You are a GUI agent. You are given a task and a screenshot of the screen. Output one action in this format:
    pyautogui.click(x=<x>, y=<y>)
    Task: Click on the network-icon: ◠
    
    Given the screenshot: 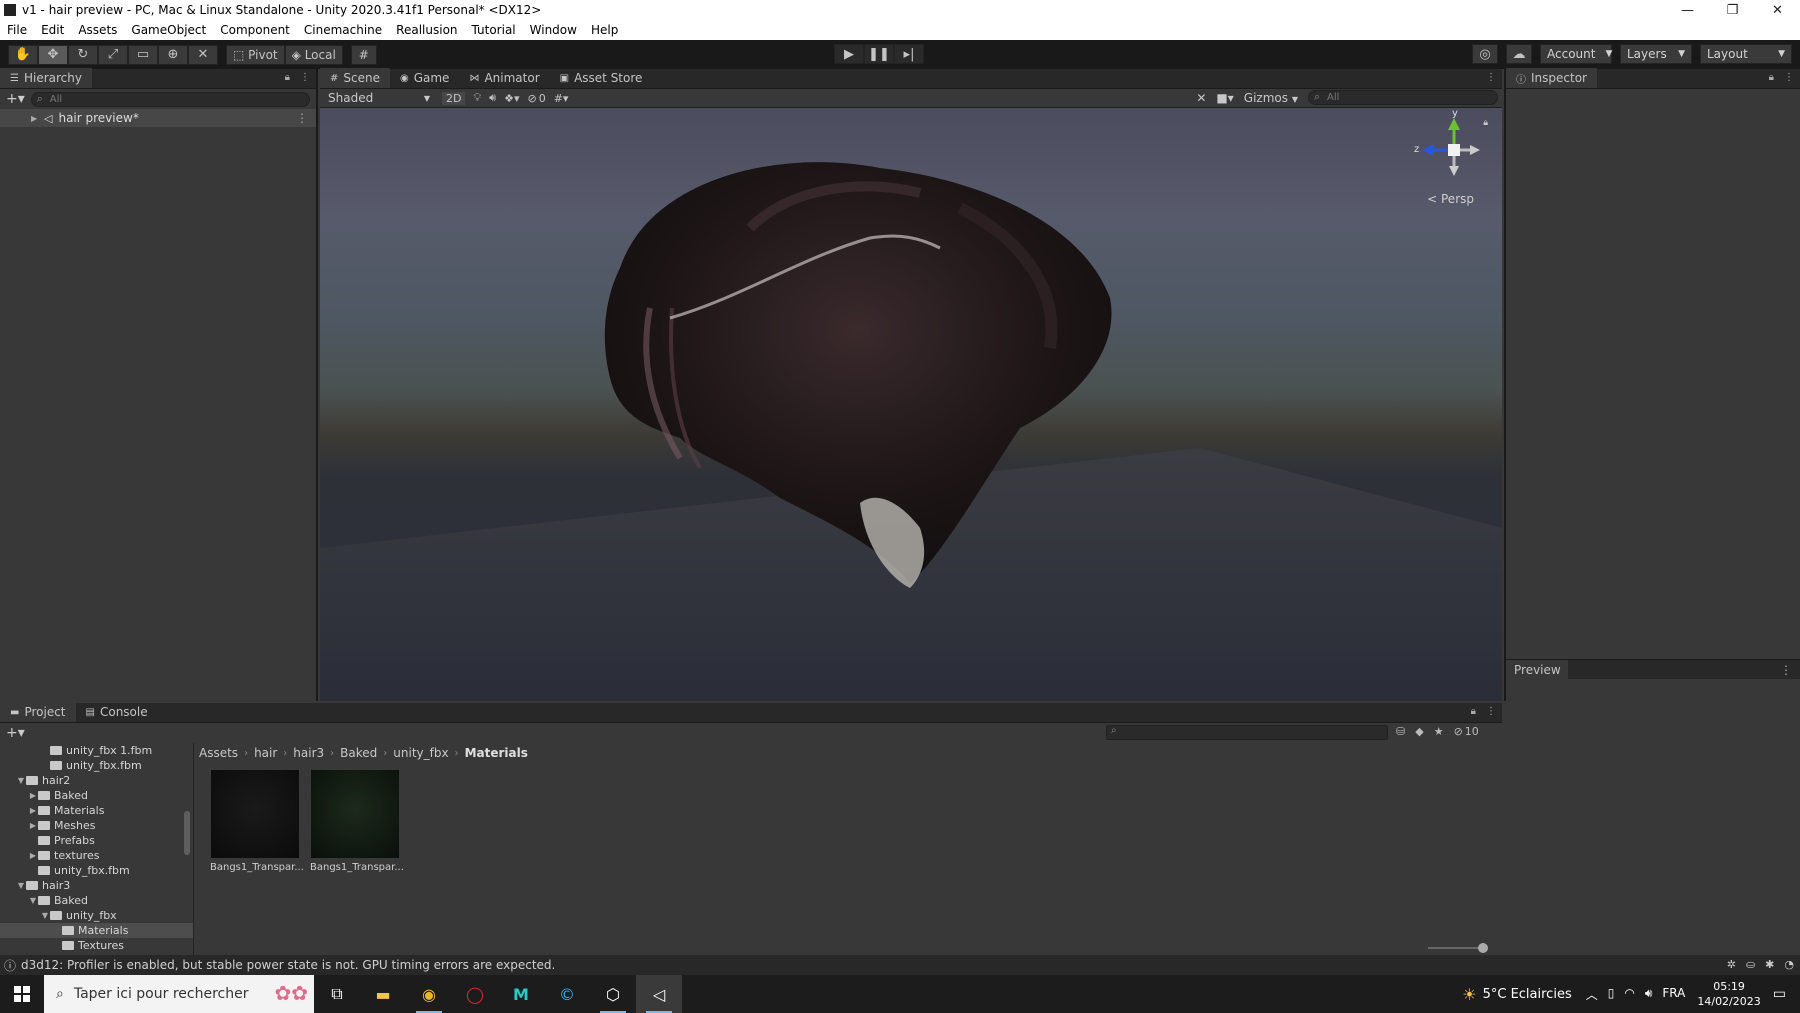 What is the action you would take?
    pyautogui.click(x=1629, y=994)
    